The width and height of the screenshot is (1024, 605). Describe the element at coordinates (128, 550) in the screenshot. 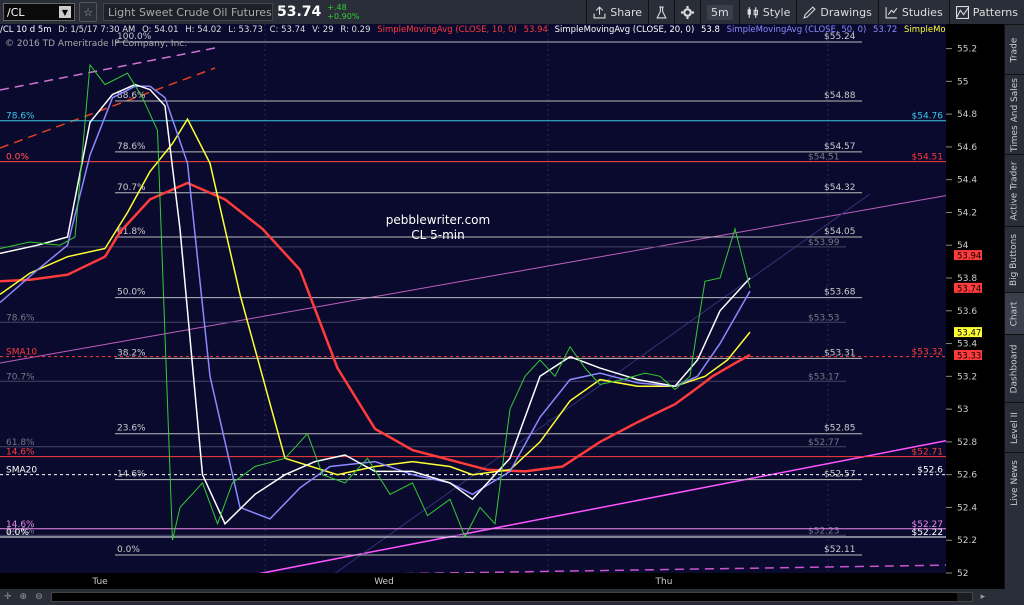

I see `fib-level-pct: 0.0%` at that location.